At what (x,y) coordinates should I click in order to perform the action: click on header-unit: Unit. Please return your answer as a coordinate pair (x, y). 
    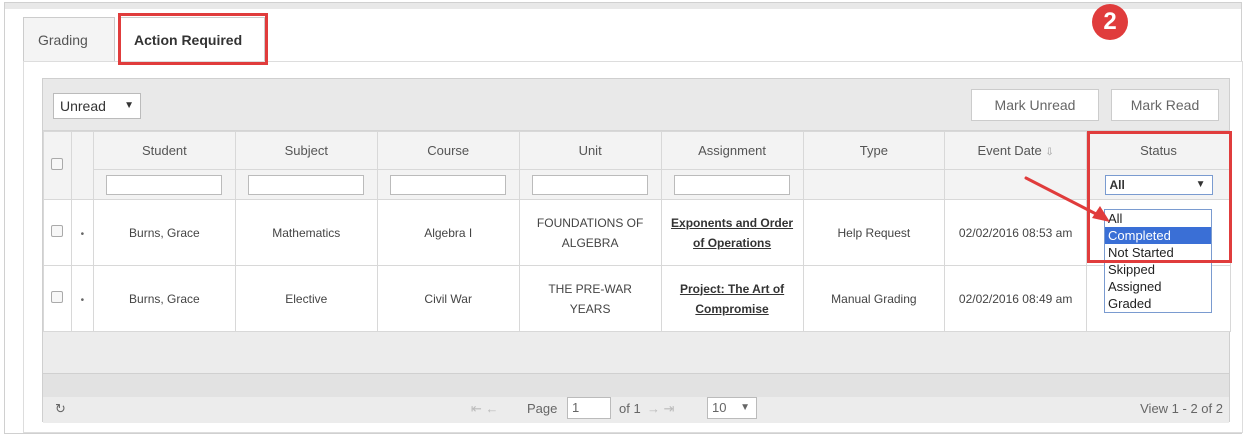
    Looking at the image, I should click on (590, 150).